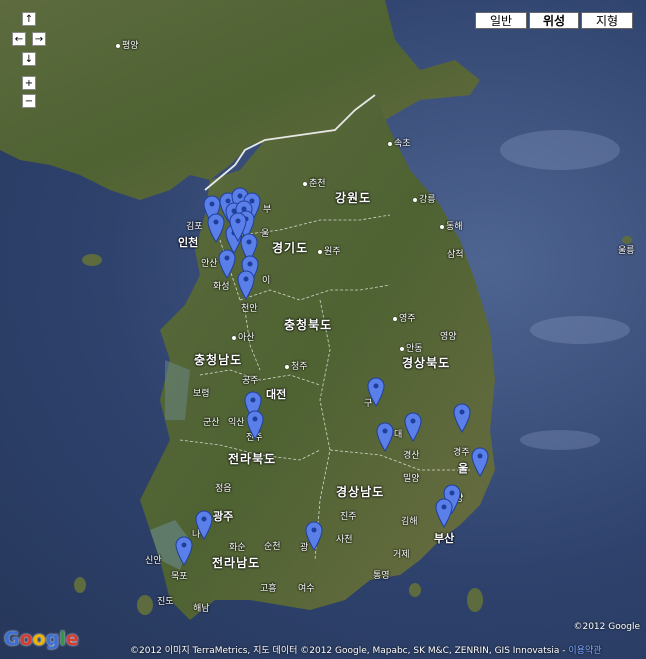  I want to click on zoom-in-button: +, so click(29, 83).